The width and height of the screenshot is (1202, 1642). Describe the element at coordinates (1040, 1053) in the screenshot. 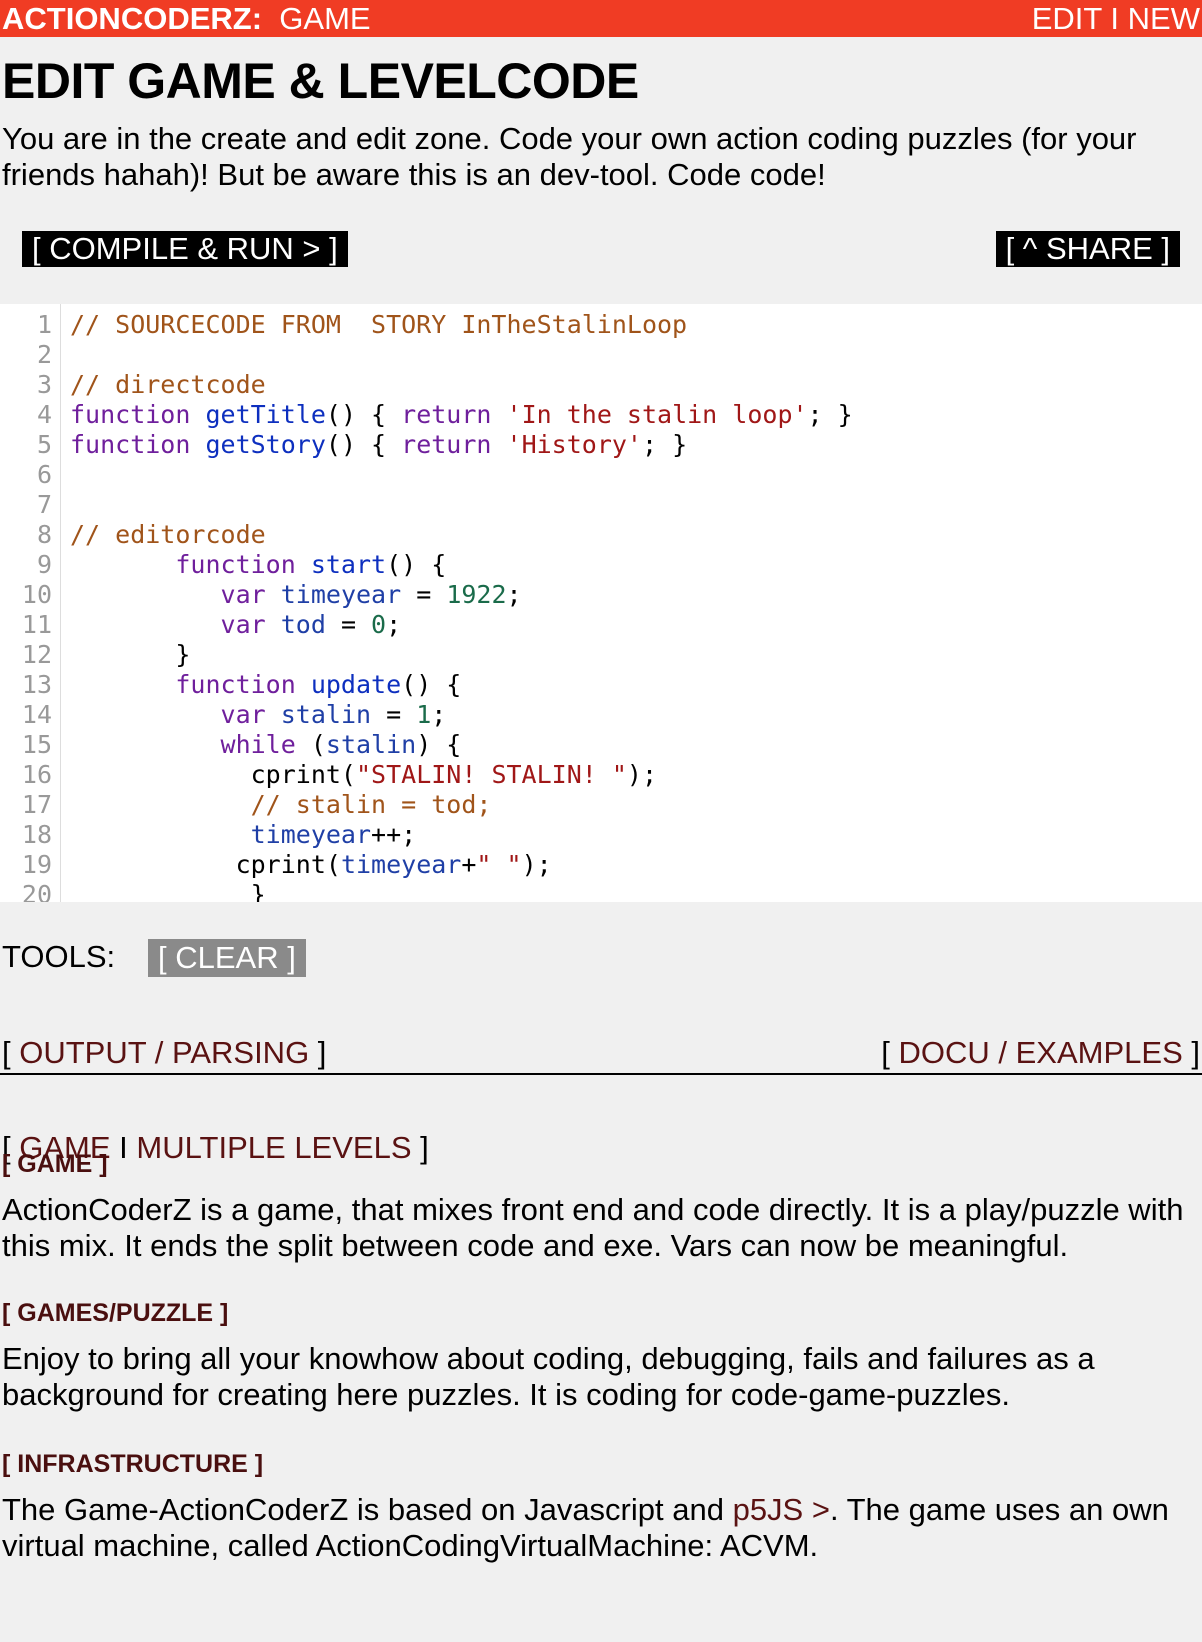

I see `tab-docu-examples: [ DOCU / EXAMPLES ]` at that location.